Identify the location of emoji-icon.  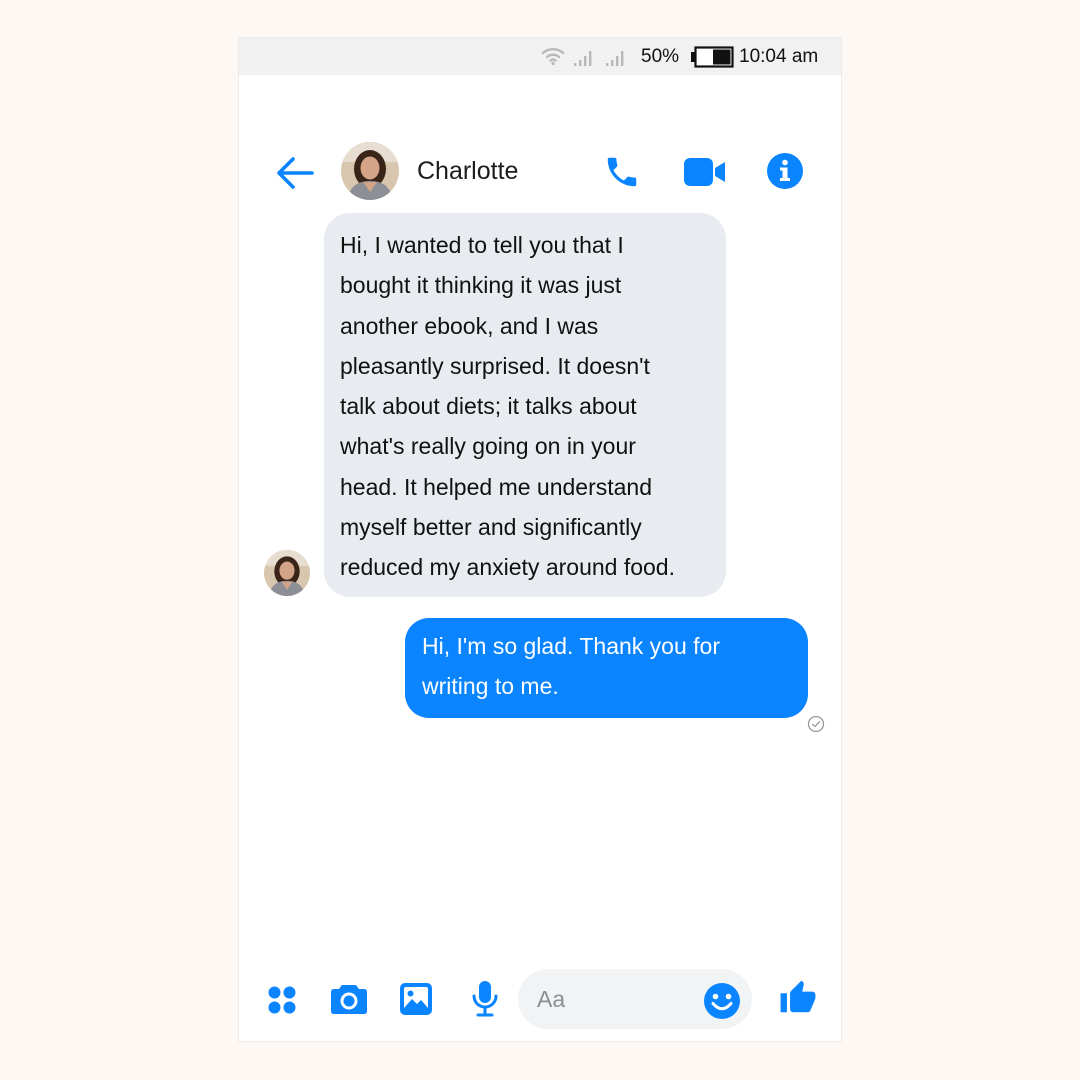
(722, 1001).